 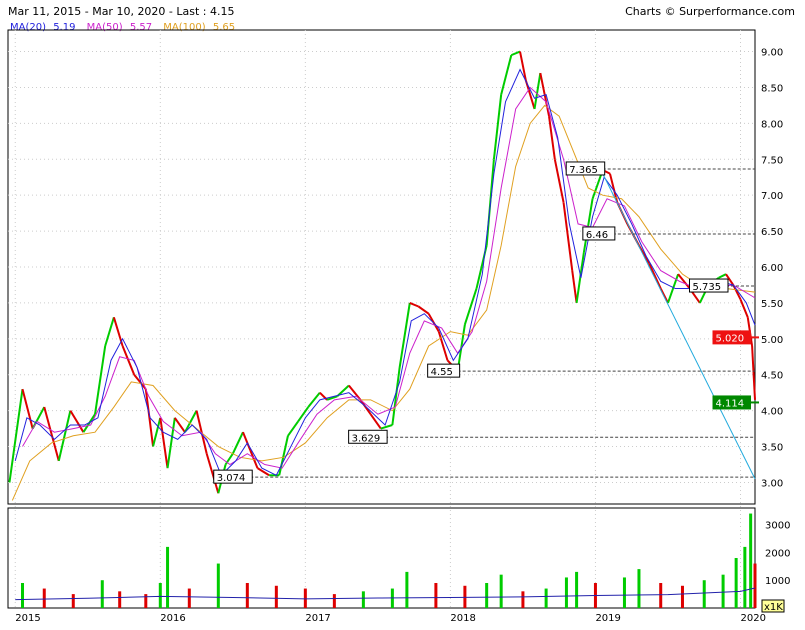 What do you see at coordinates (772, 124) in the screenshot?
I see `y-tick-label: 8.00` at bounding box center [772, 124].